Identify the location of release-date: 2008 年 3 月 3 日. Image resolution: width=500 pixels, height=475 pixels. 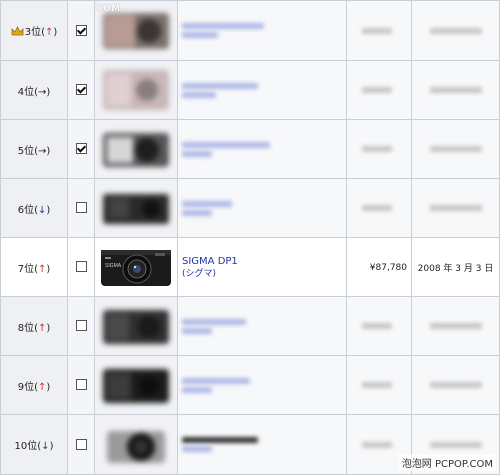
(455, 268).